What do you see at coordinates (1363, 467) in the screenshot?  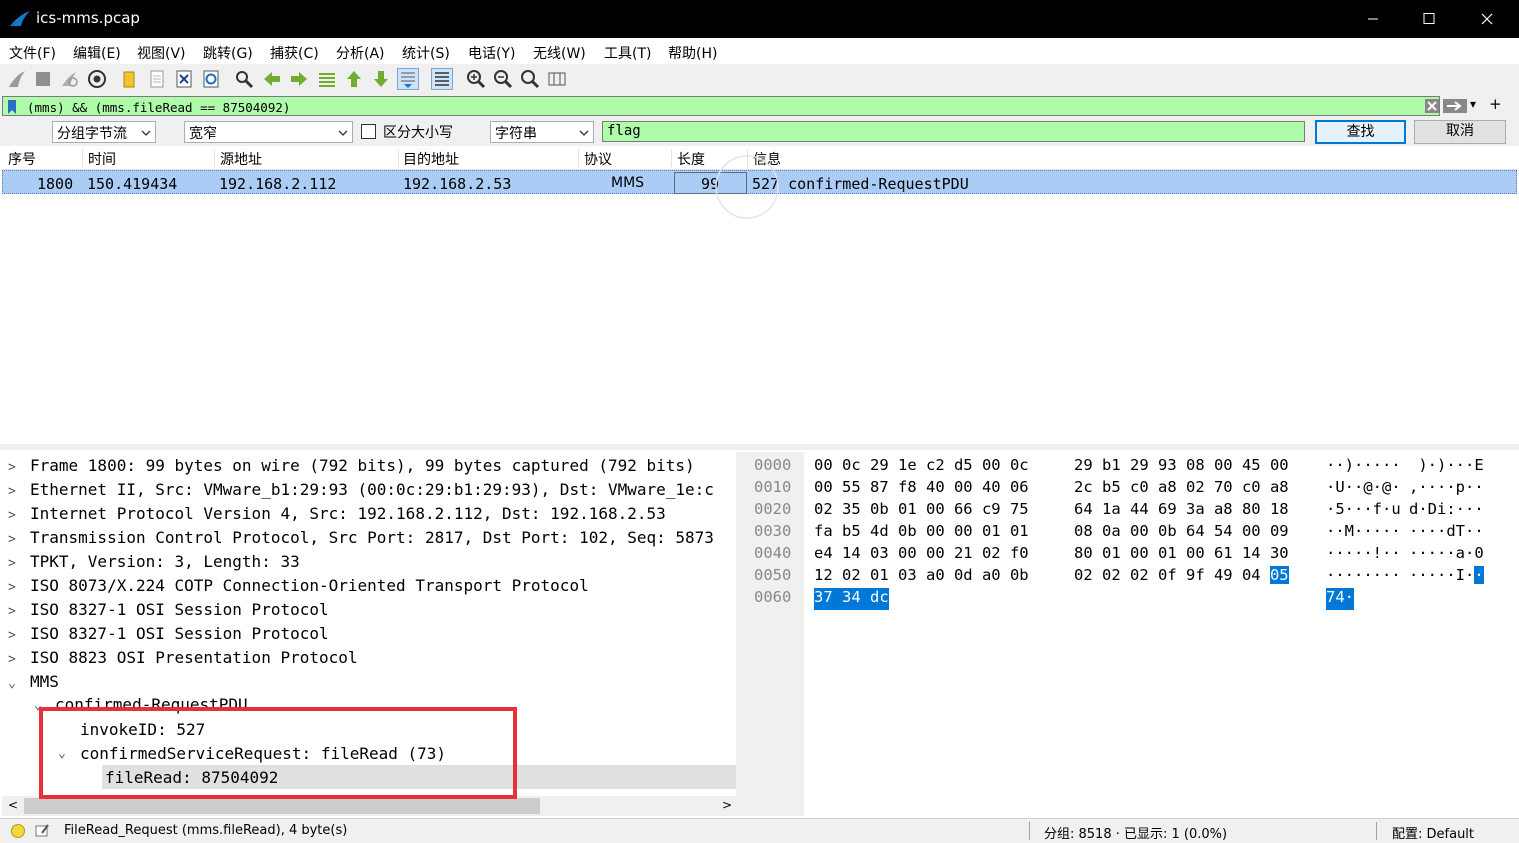 I see `ascii-bytes: ··)·····` at bounding box center [1363, 467].